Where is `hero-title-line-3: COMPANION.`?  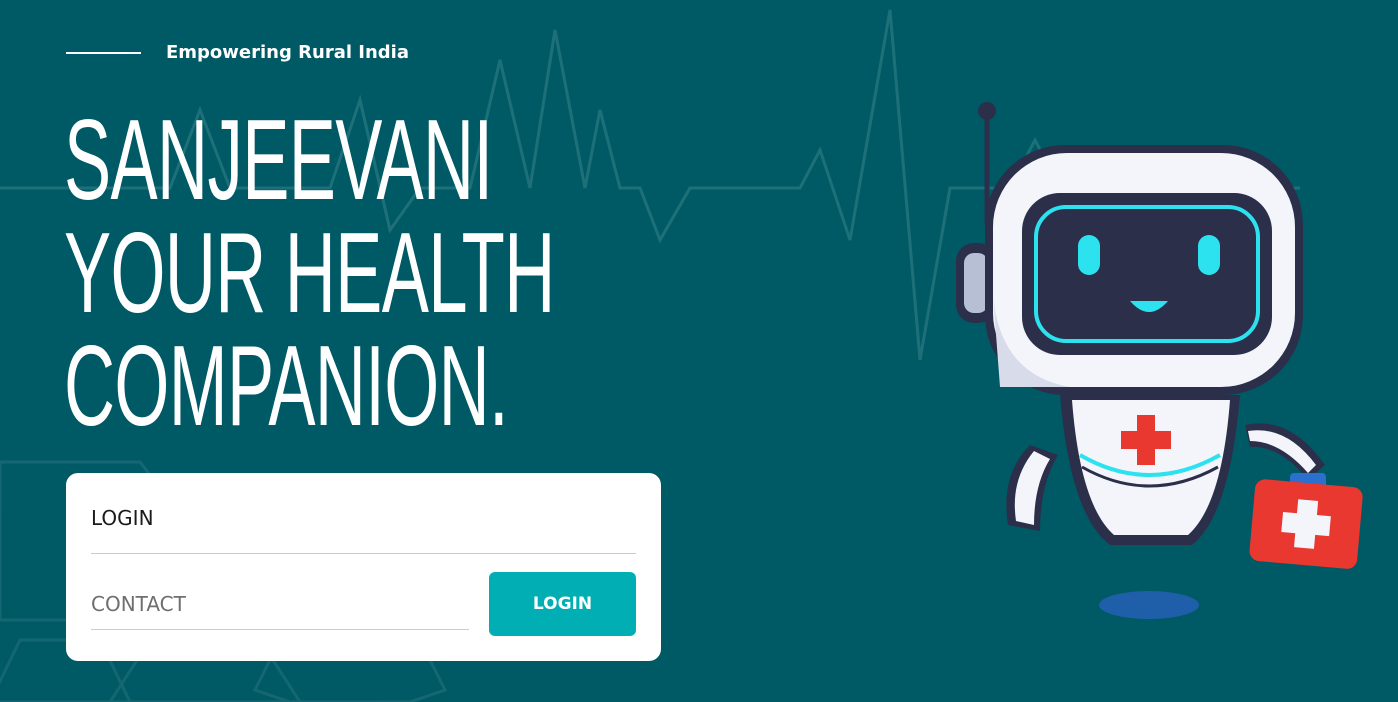 hero-title-line-3: COMPANION. is located at coordinates (286, 386).